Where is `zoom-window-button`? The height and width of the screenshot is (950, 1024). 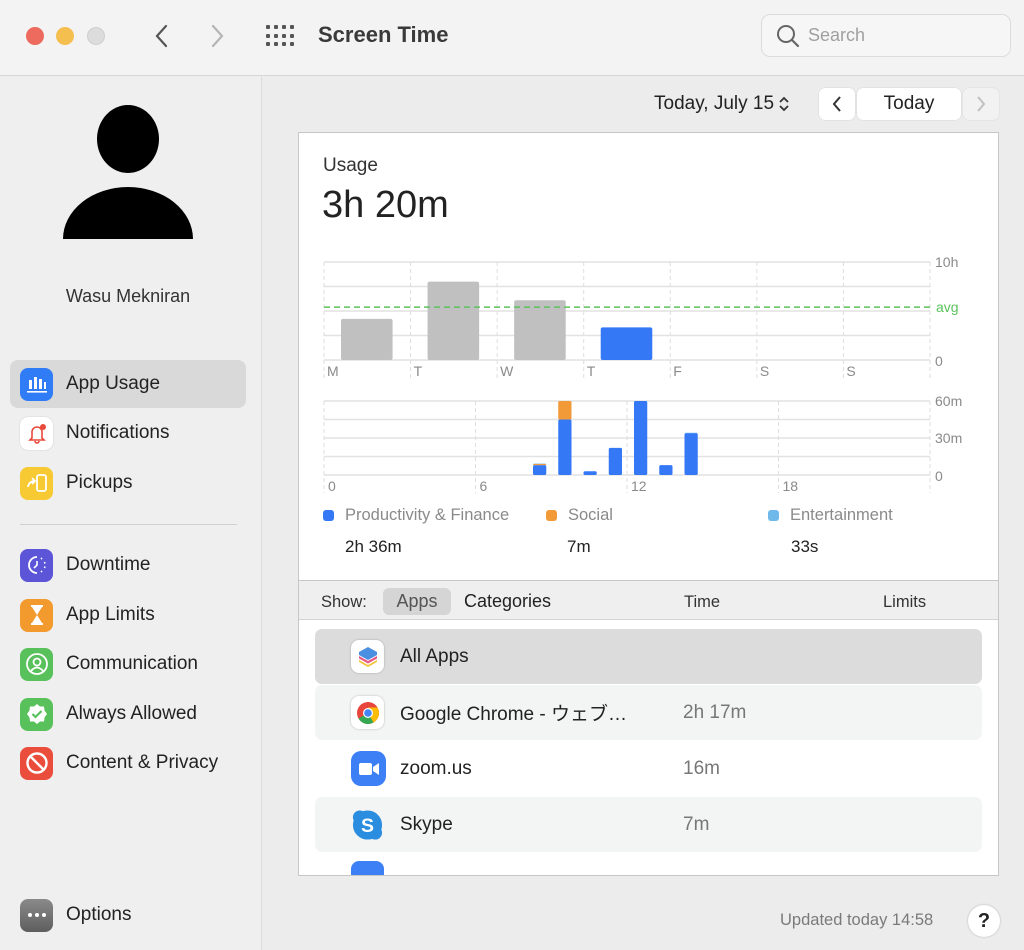 zoom-window-button is located at coordinates (96, 36).